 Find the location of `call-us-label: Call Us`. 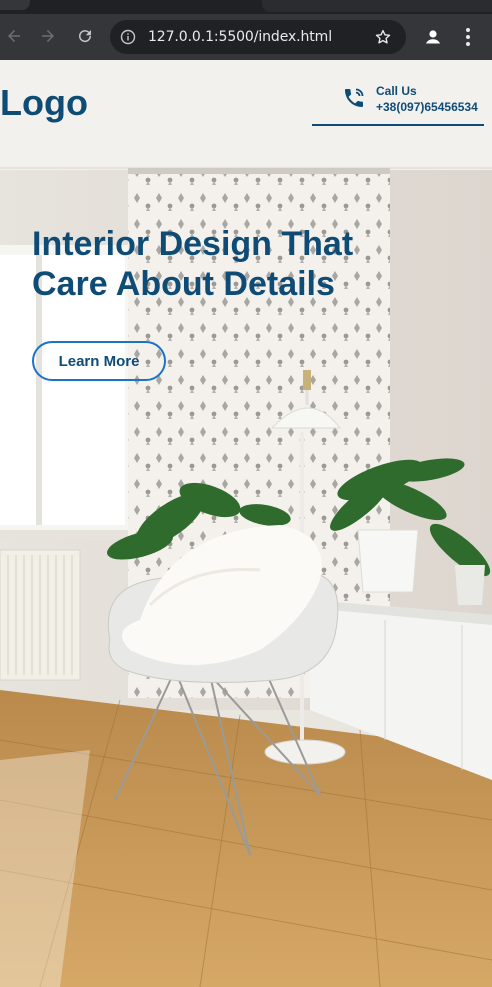

call-us-label: Call Us is located at coordinates (396, 91).